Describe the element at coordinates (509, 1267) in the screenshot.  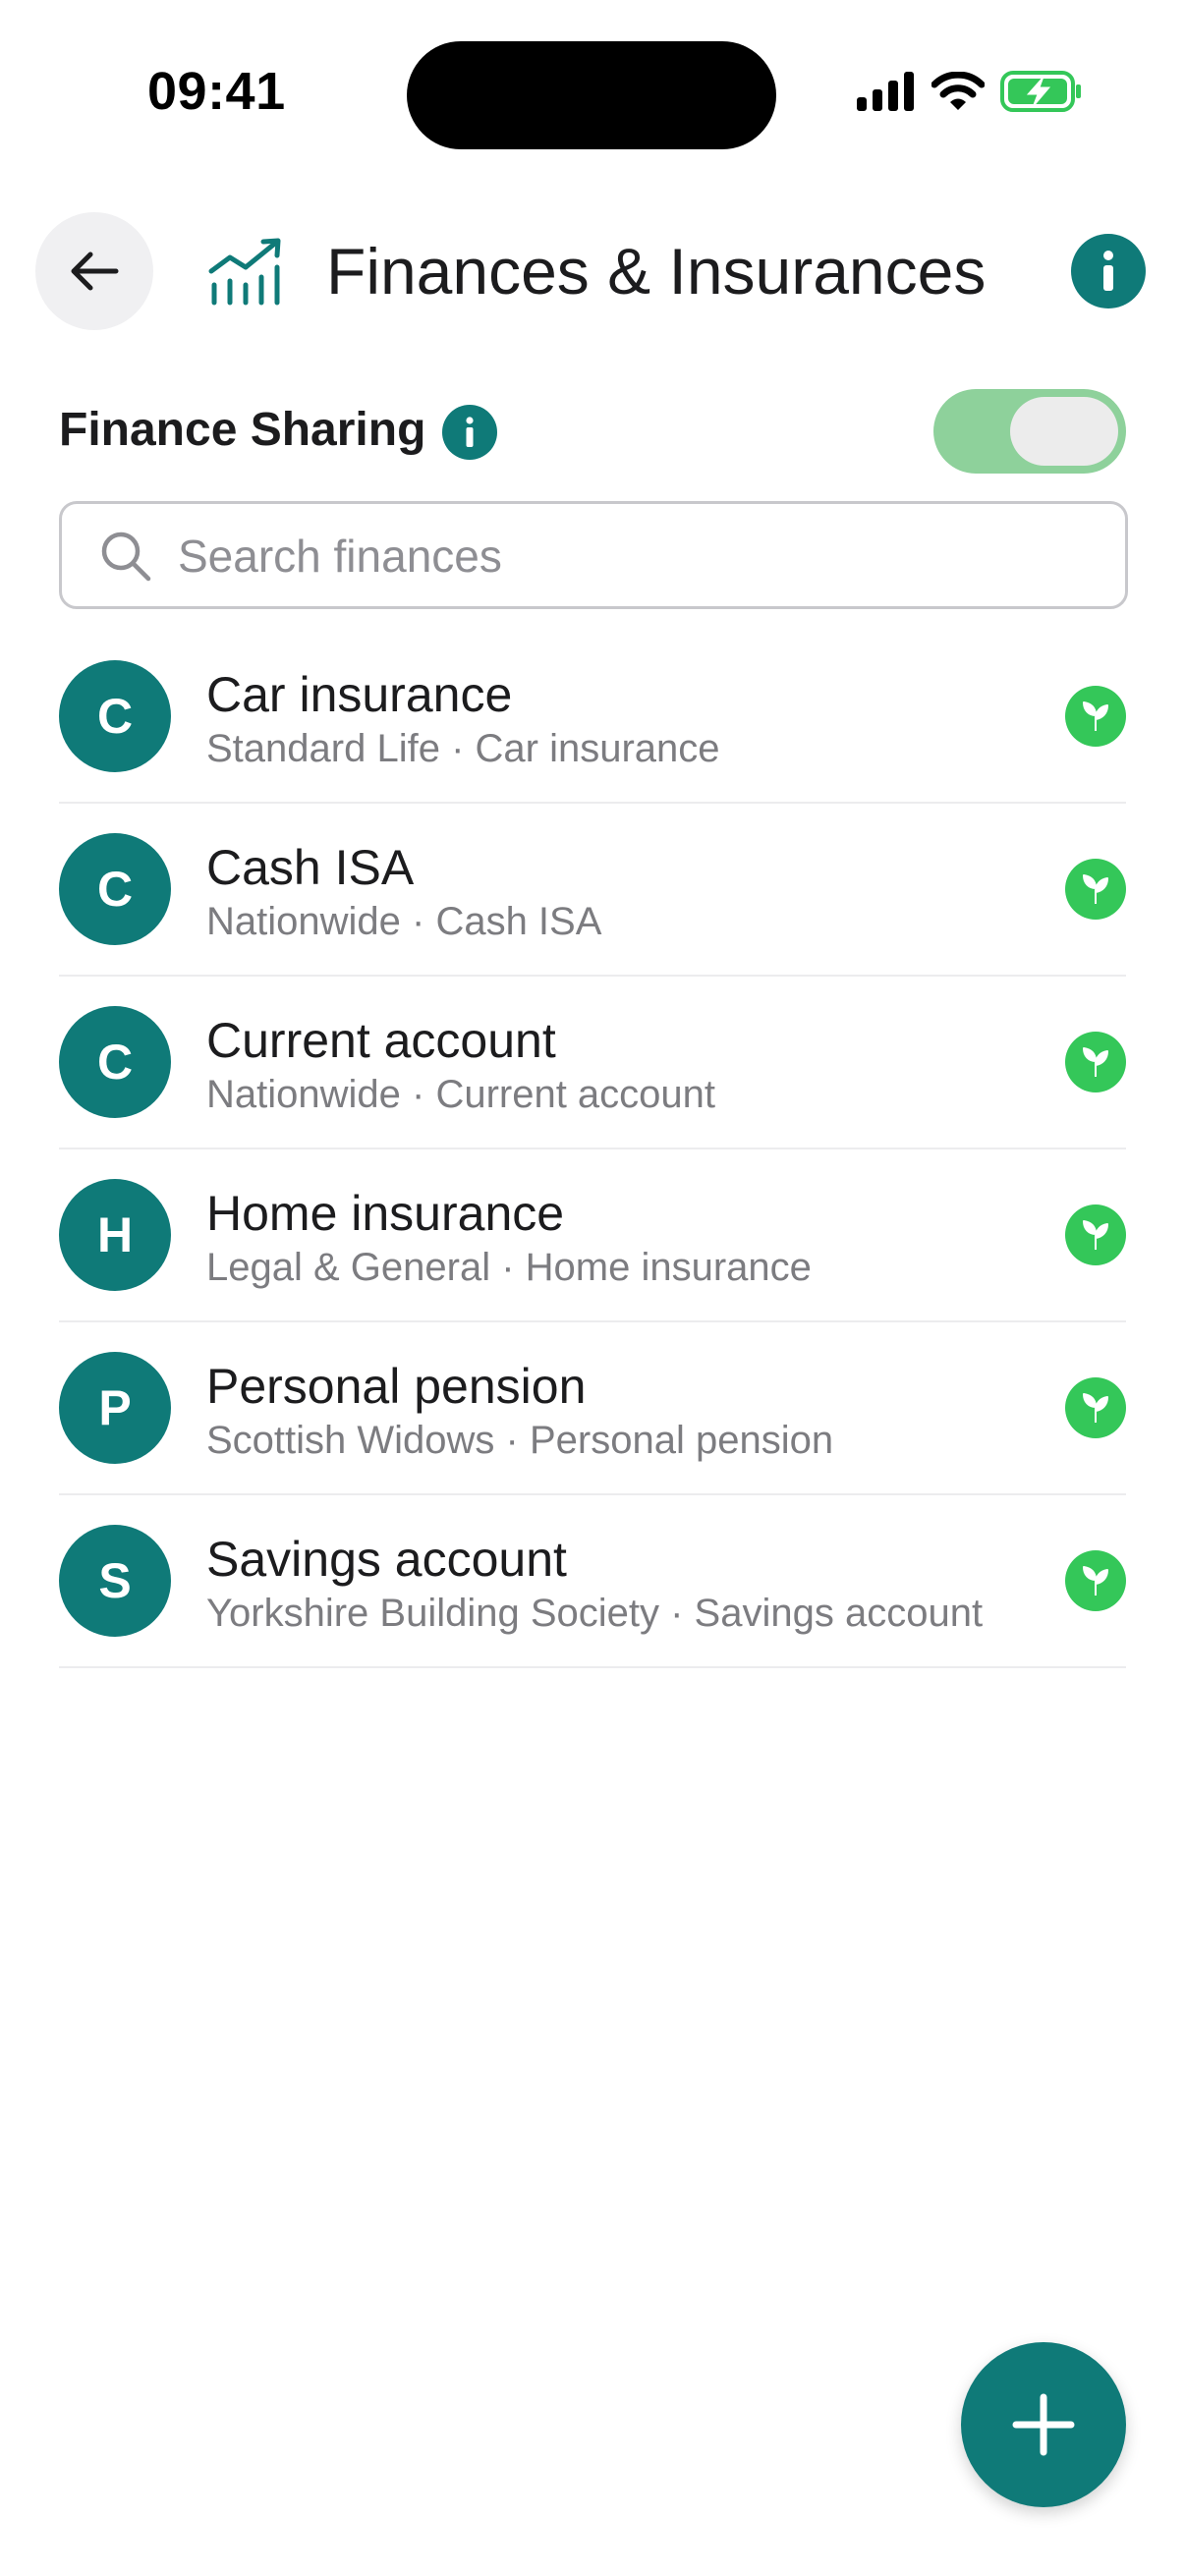
I see `item-subtitle: Legal & General · Home insurance` at that location.